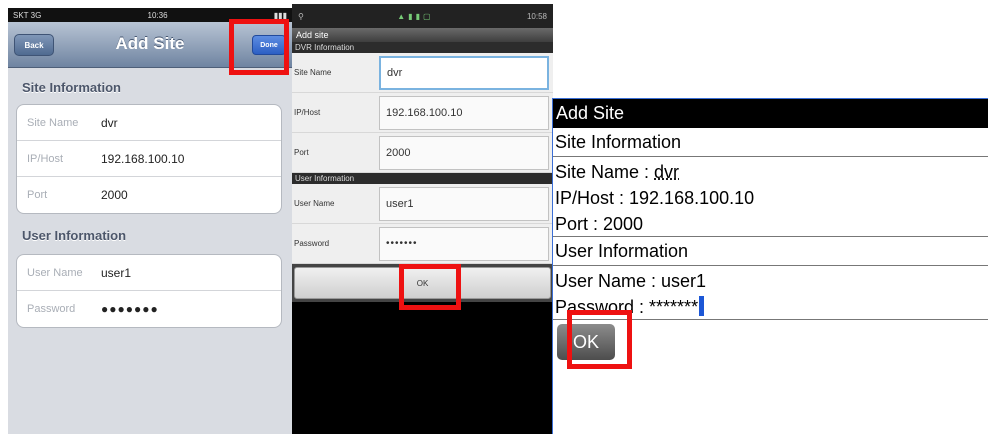 Image resolution: width=988 pixels, height=434 pixels. I want to click on ios-site-name-label: Site Name, so click(53, 122).